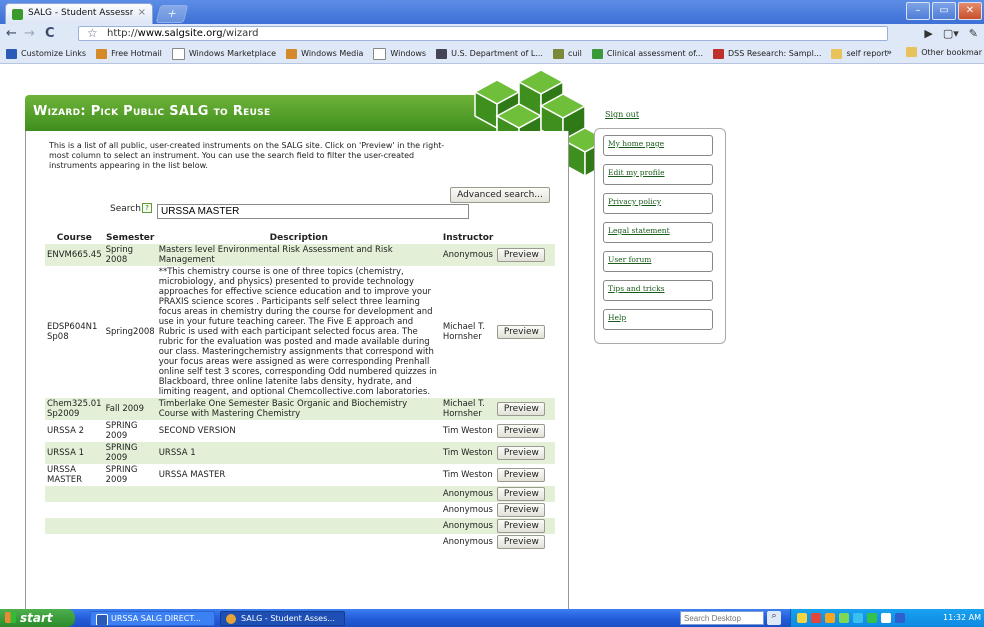 The image size is (984, 627). What do you see at coordinates (830, 618) in the screenshot?
I see `tray-shield-icon` at bounding box center [830, 618].